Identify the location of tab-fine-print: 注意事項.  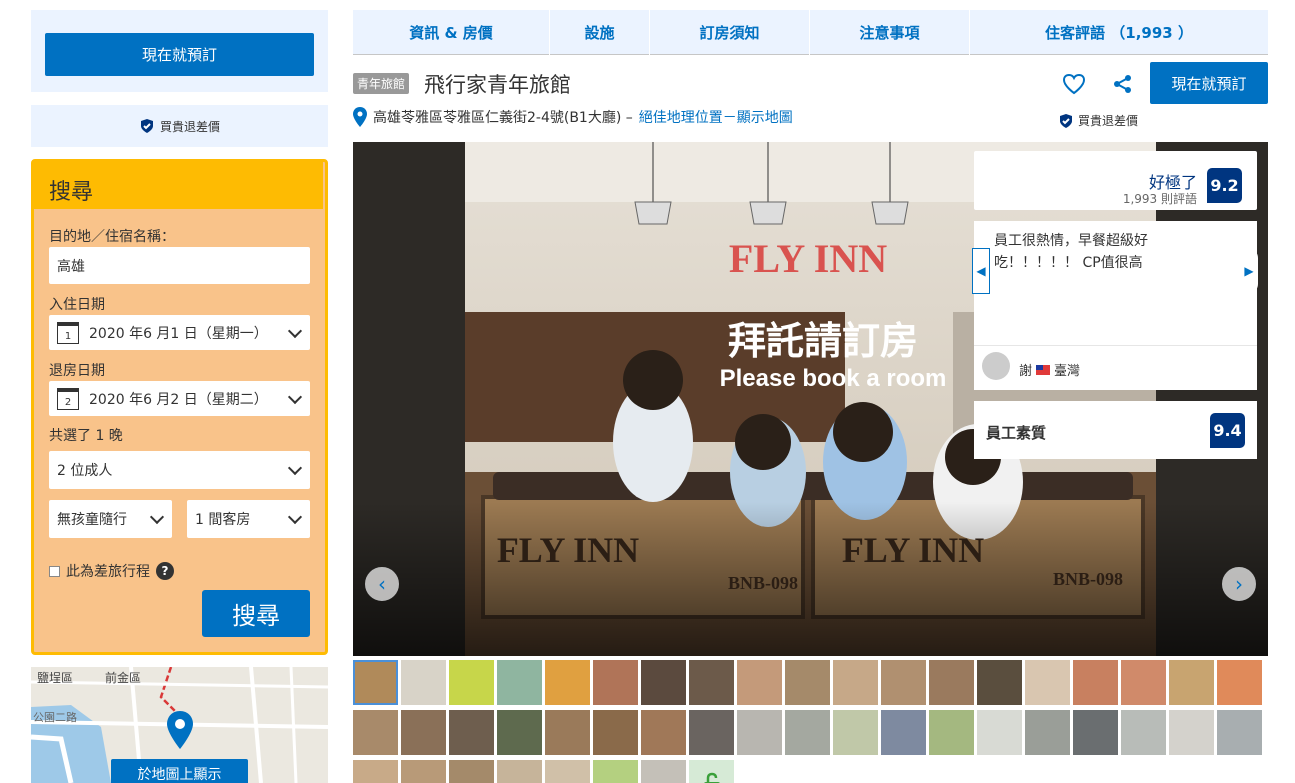
(890, 32).